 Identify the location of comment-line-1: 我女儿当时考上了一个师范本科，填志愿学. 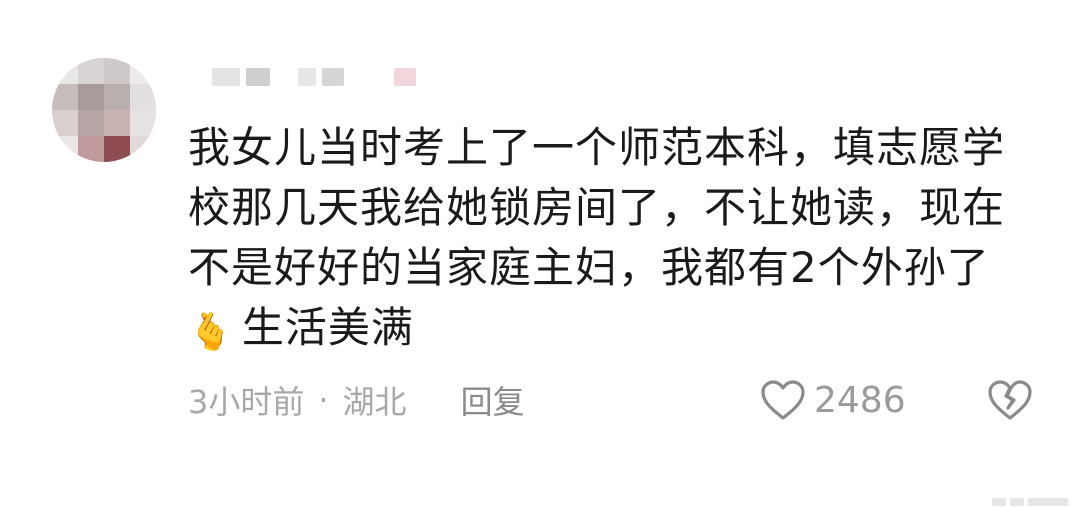
(597, 147).